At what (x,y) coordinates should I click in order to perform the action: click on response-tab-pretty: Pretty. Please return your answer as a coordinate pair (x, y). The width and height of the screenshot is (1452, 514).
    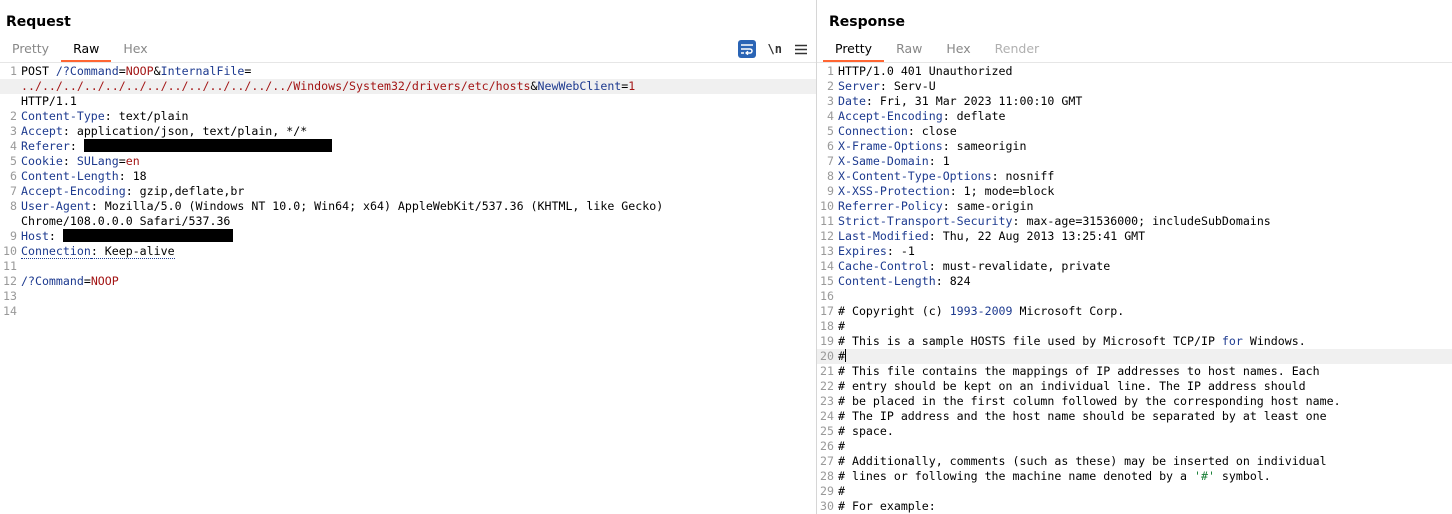
    Looking at the image, I should click on (854, 50).